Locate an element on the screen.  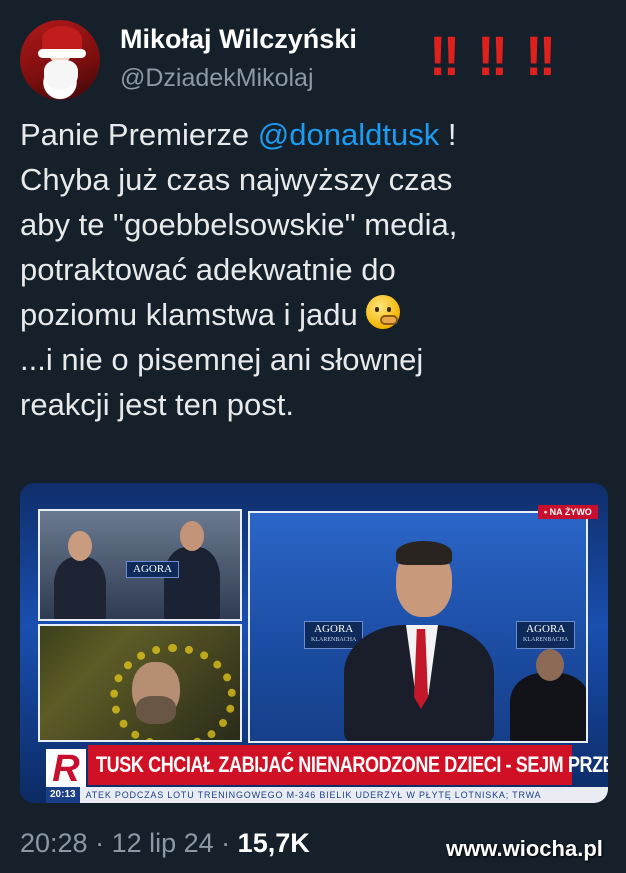
santa-hat-shape is located at coordinates (62, 42).